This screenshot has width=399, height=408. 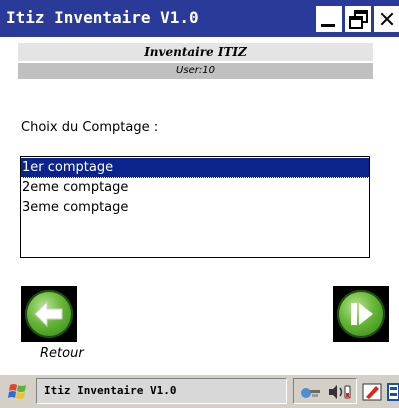 What do you see at coordinates (199, 18) in the screenshot?
I see `window-titlebar: Itiz Inventaire V1.0` at bounding box center [199, 18].